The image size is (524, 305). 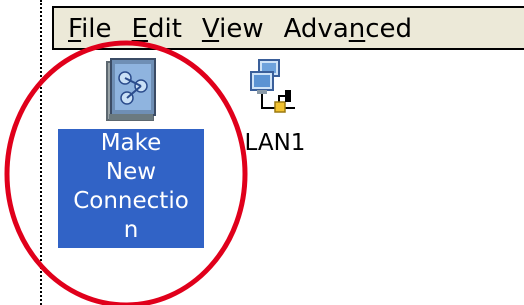 What do you see at coordinates (275, 143) in the screenshot?
I see `lan1-label: LAN1` at bounding box center [275, 143].